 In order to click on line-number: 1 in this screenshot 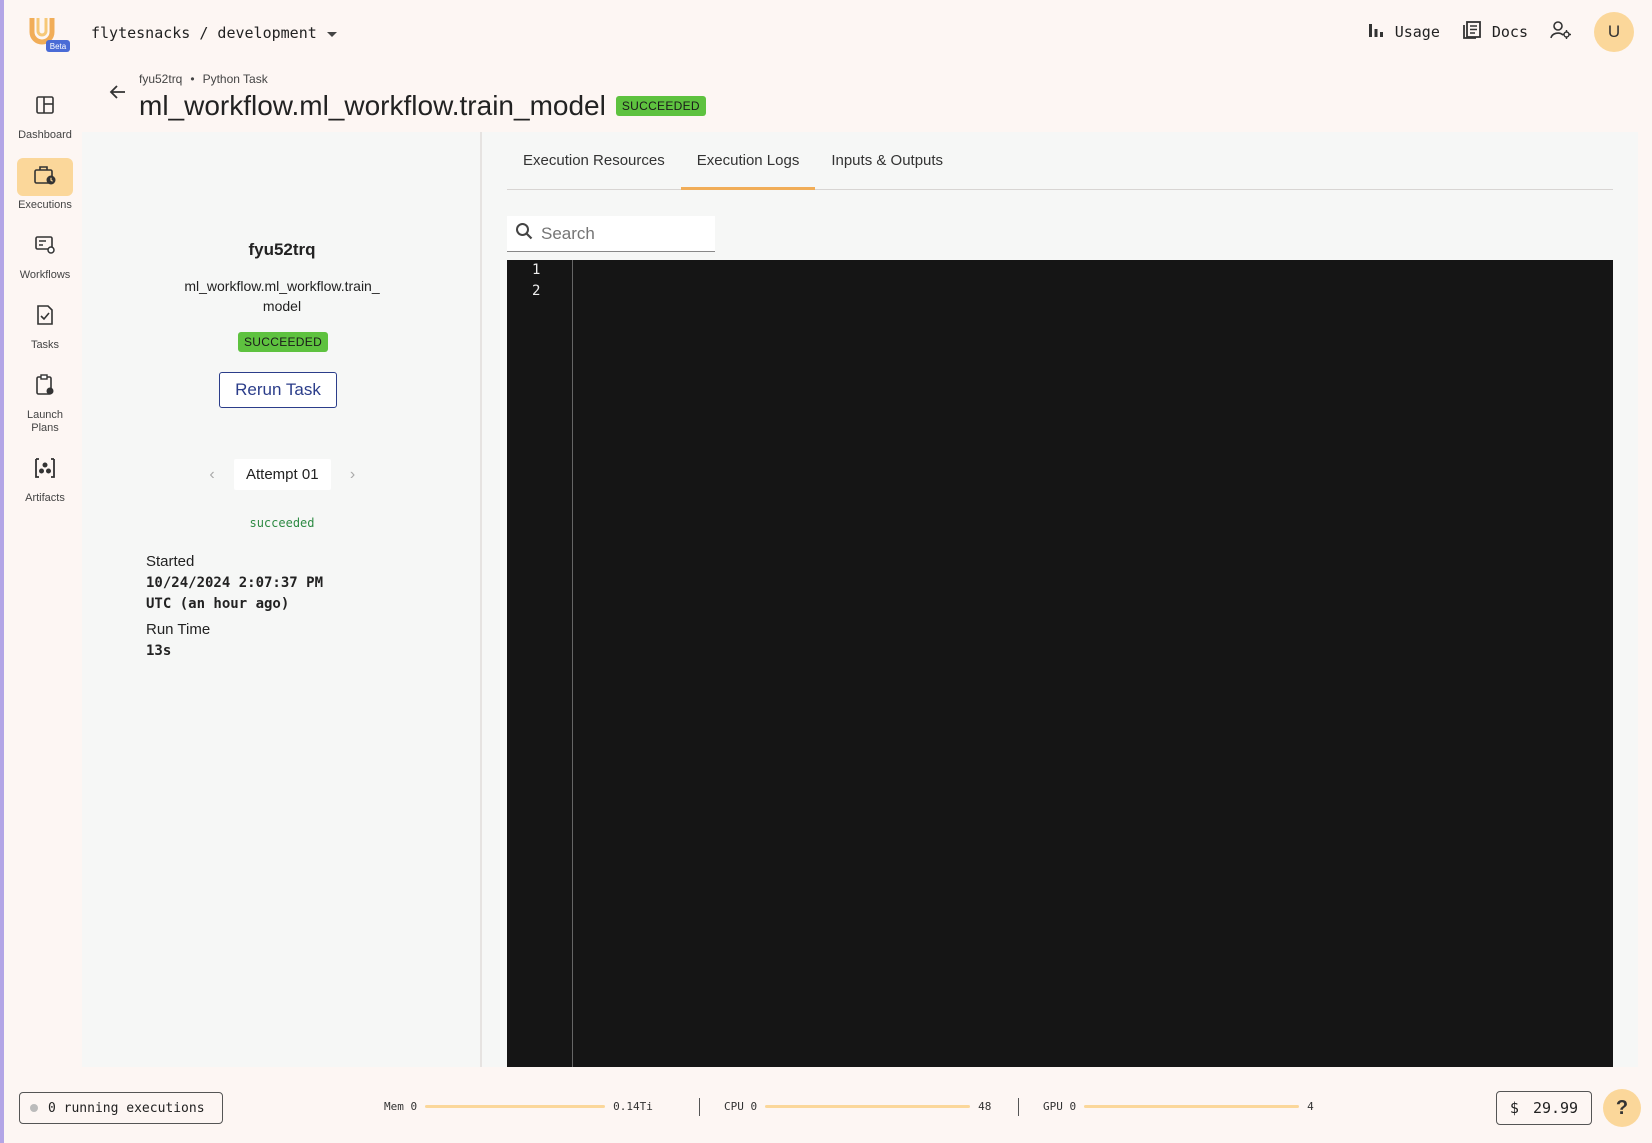, I will do `click(536, 270)`.